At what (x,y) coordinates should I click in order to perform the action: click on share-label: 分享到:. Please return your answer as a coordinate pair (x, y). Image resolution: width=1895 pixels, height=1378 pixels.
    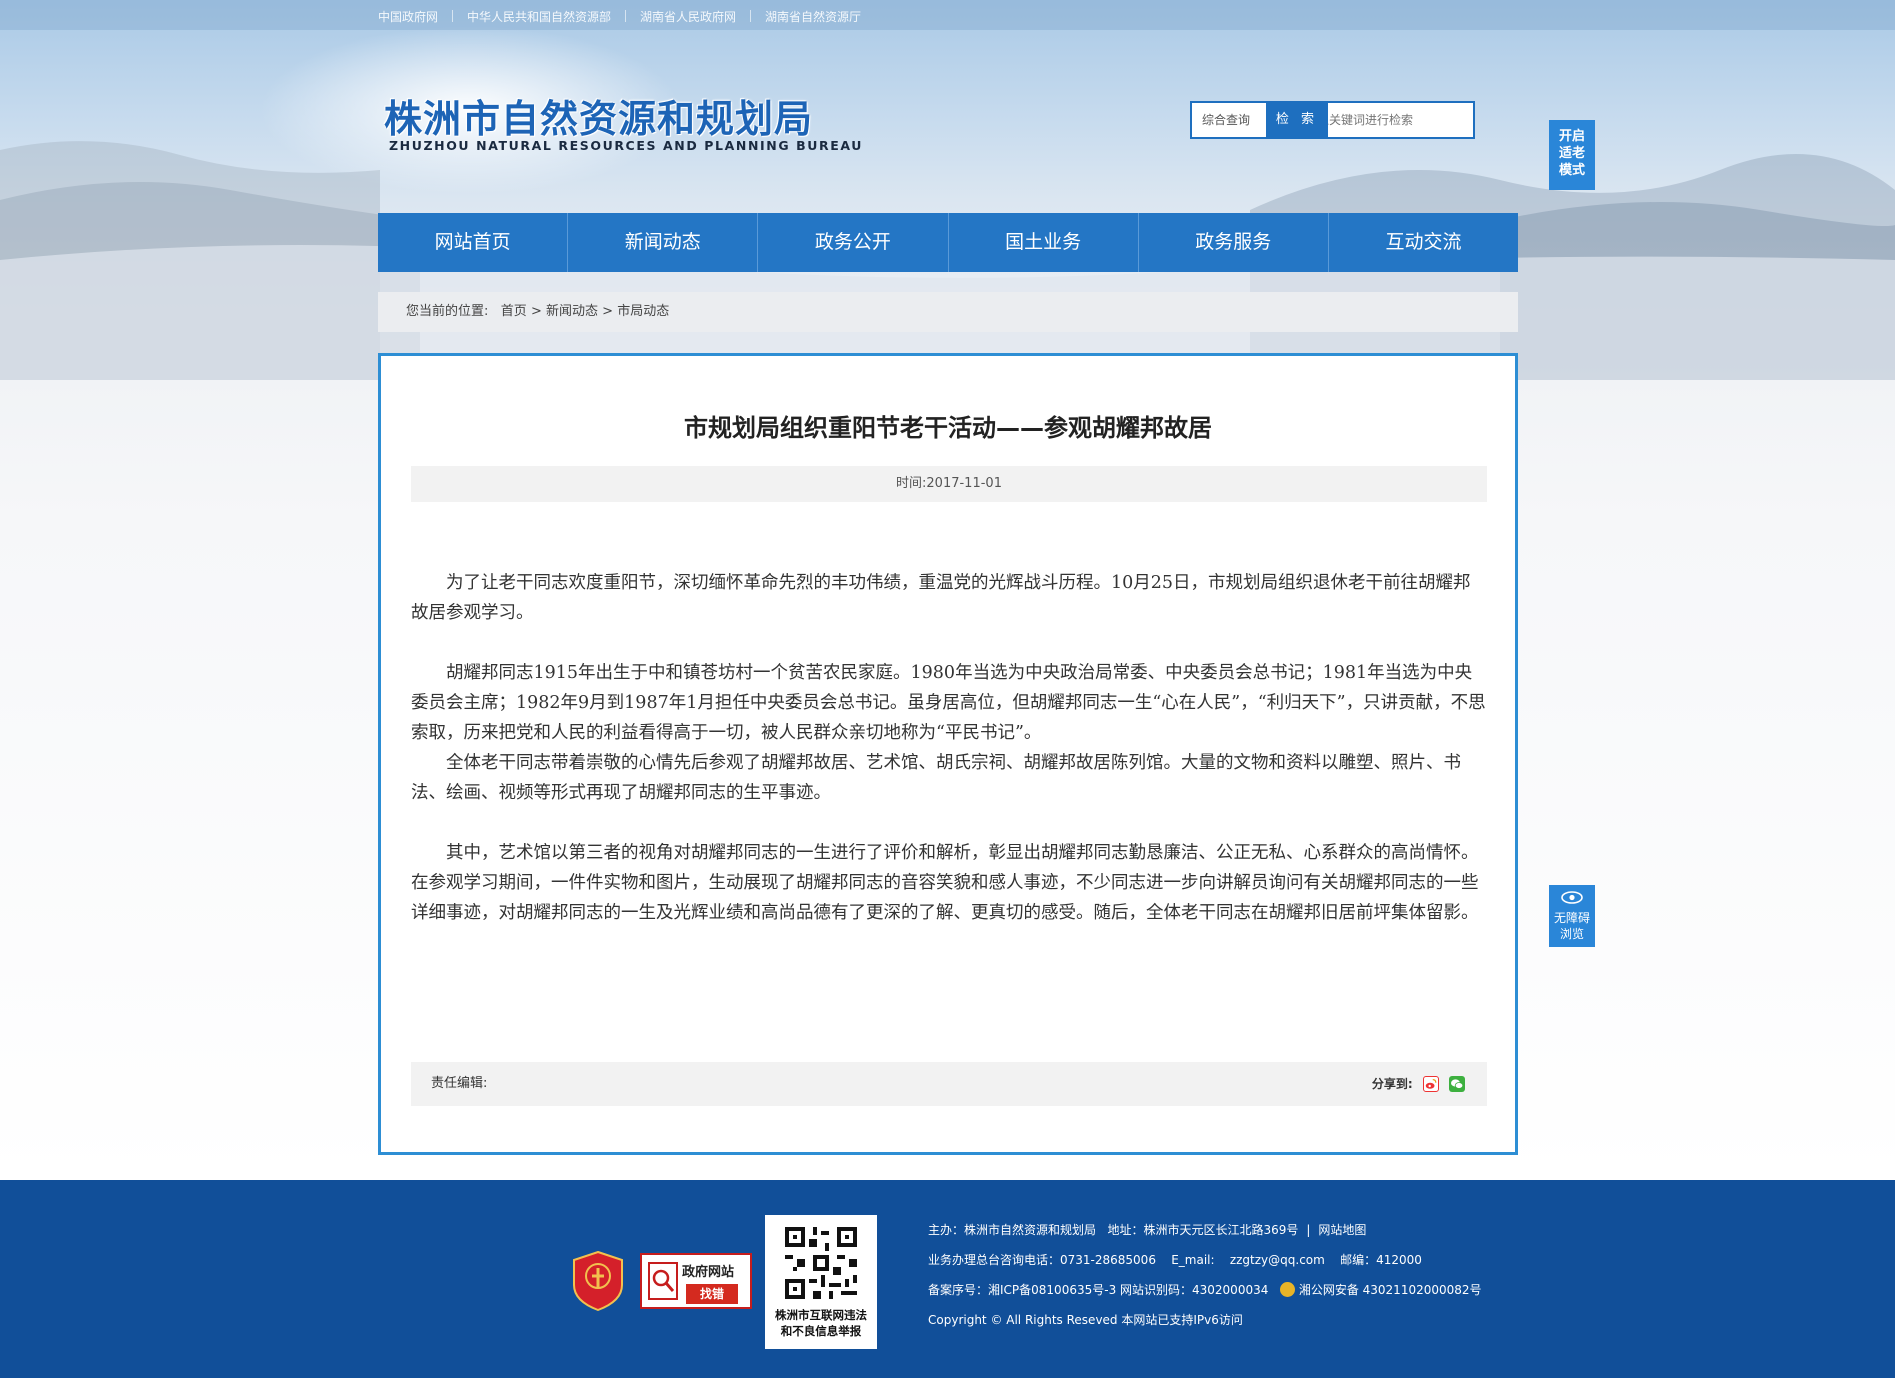
    Looking at the image, I should click on (1392, 1084).